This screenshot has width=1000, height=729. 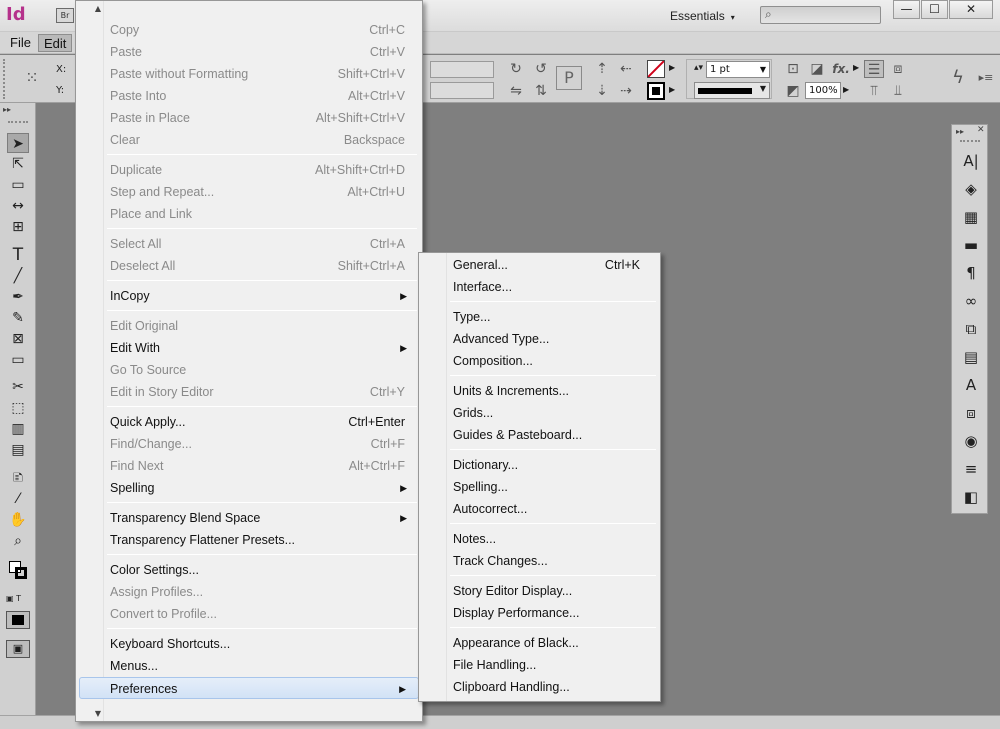 I want to click on screen-mode-icon: ▣, so click(x=18, y=649).